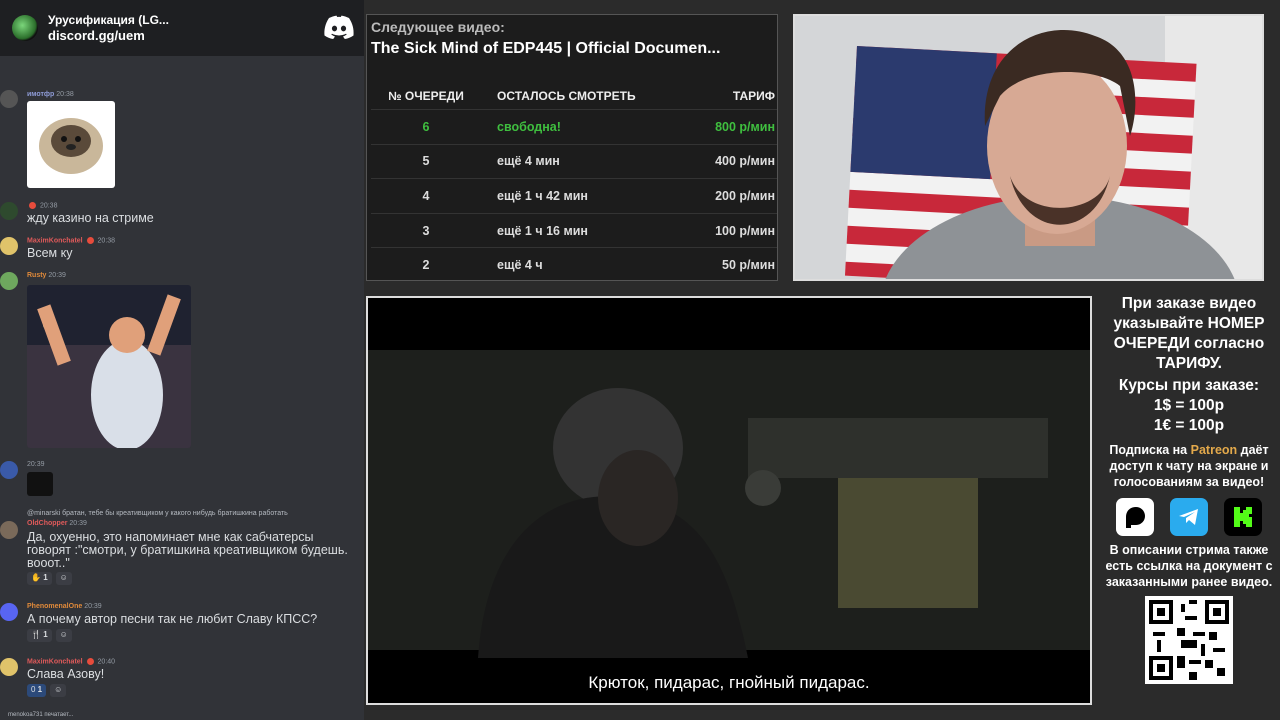 This screenshot has height=720, width=1280. Describe the element at coordinates (566, 96) in the screenshot. I see `column-header: ОСТАЛОСЬ СМОТРЕТЬ` at that location.